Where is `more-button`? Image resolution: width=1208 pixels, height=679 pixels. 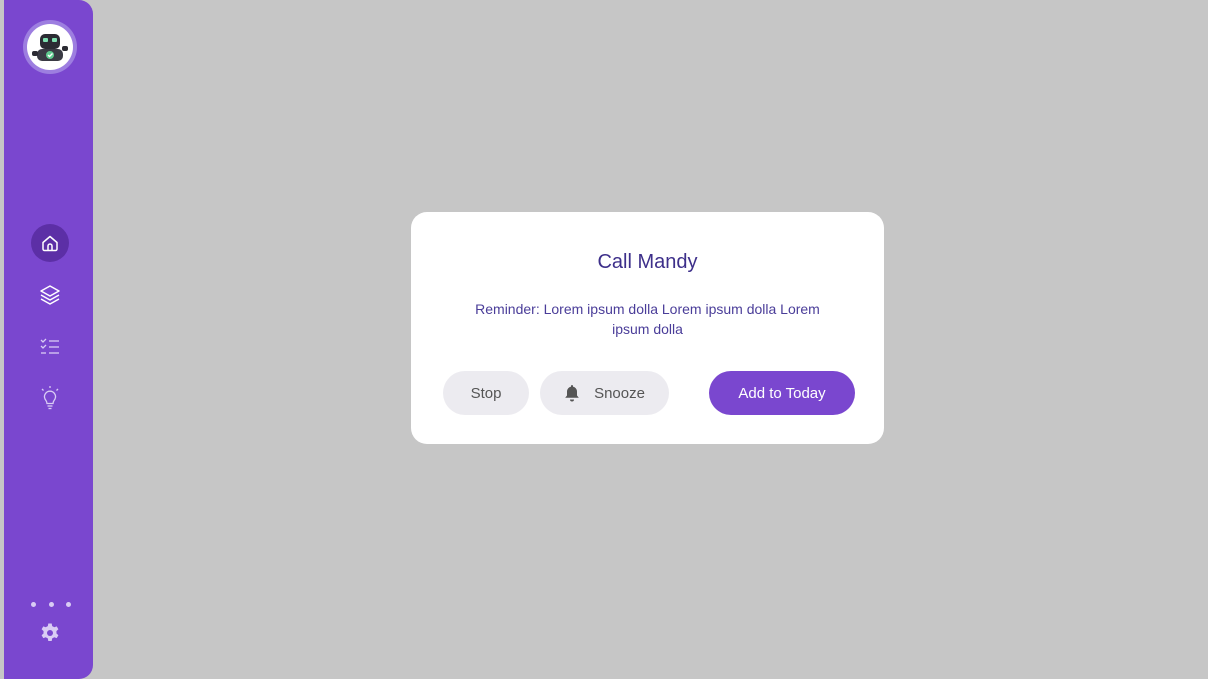 more-button is located at coordinates (51, 604).